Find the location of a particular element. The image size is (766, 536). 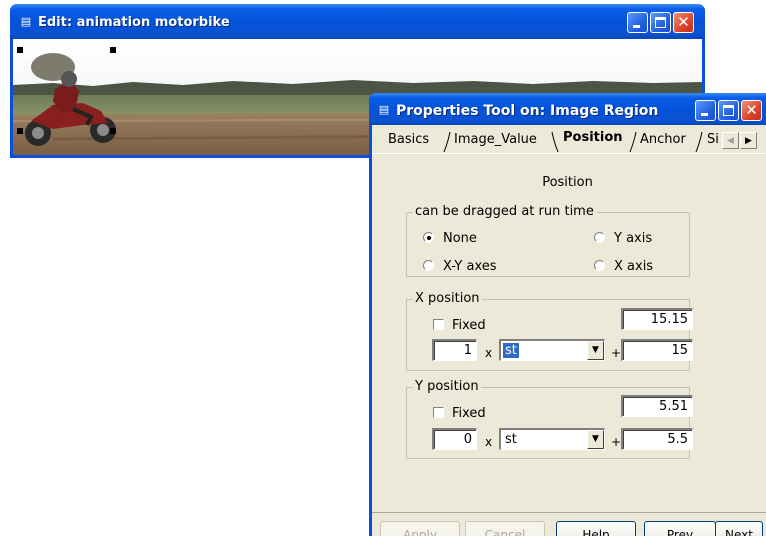

radio-x-y-axes: X-Y axes is located at coordinates (460, 266).